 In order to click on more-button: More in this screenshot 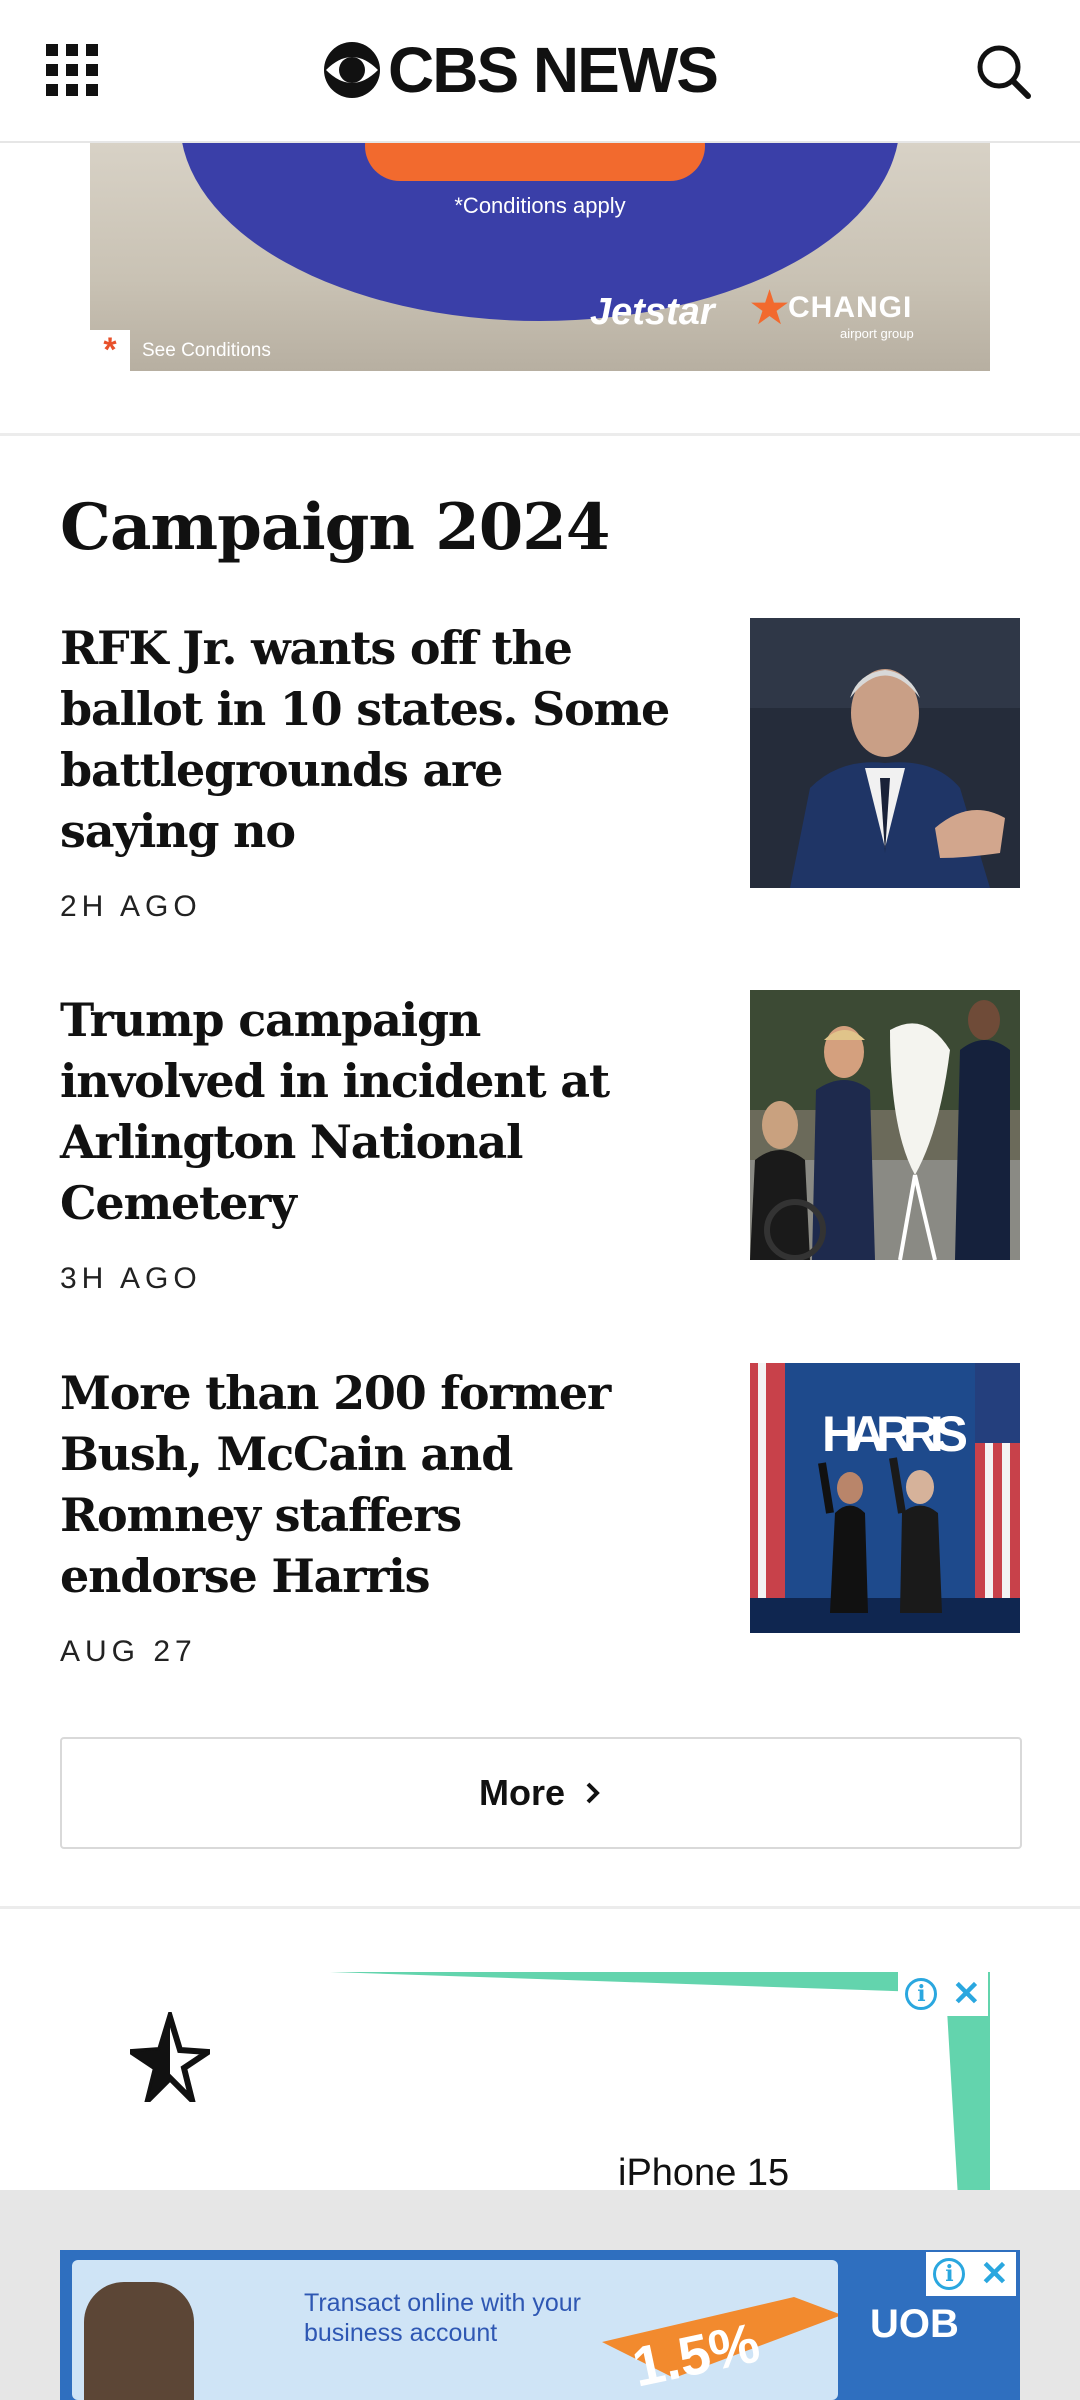, I will do `click(541, 1793)`.